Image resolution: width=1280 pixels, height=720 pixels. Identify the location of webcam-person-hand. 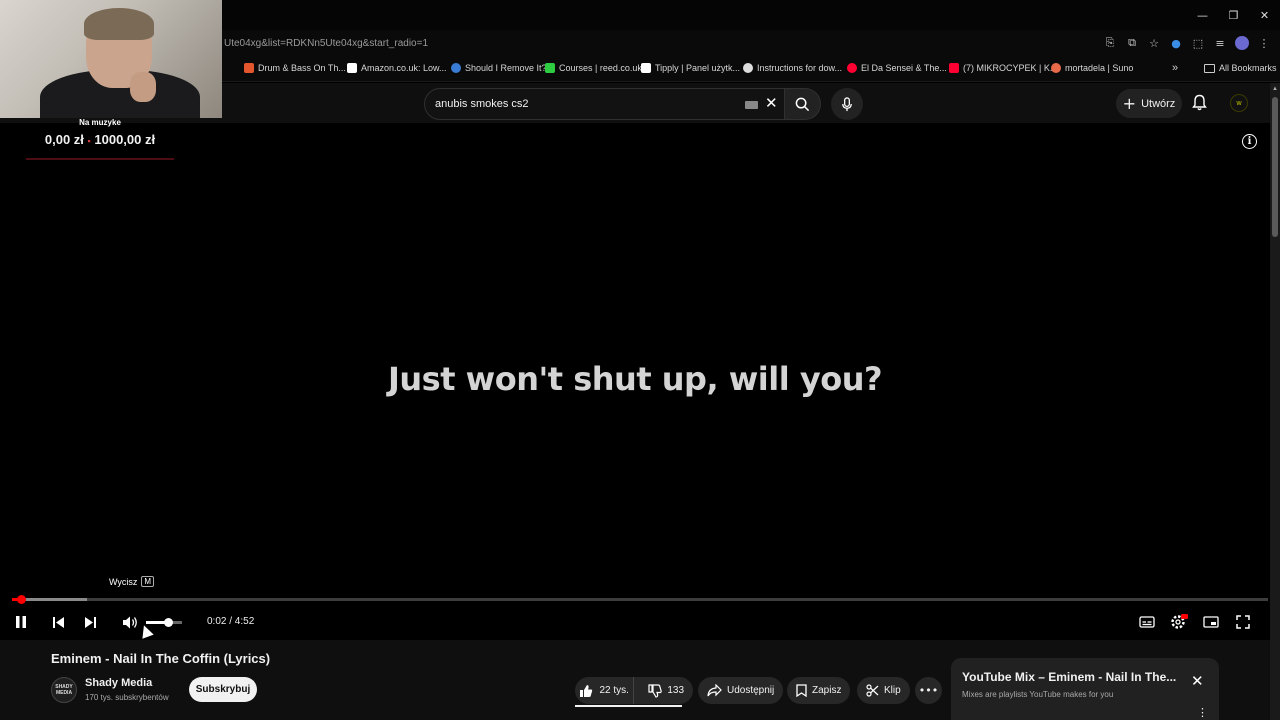
(143, 87).